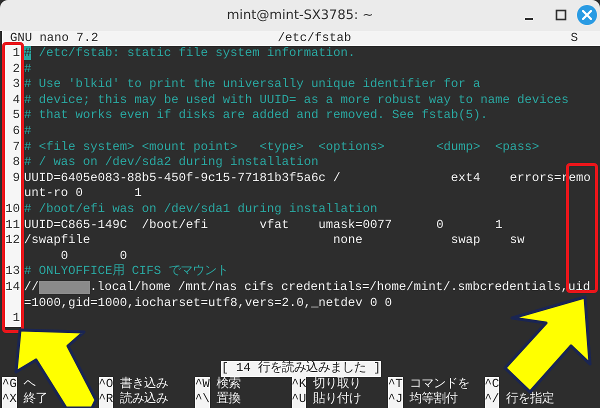  Describe the element at coordinates (299, 384) in the screenshot. I see `shortcut-key: ^K` at that location.